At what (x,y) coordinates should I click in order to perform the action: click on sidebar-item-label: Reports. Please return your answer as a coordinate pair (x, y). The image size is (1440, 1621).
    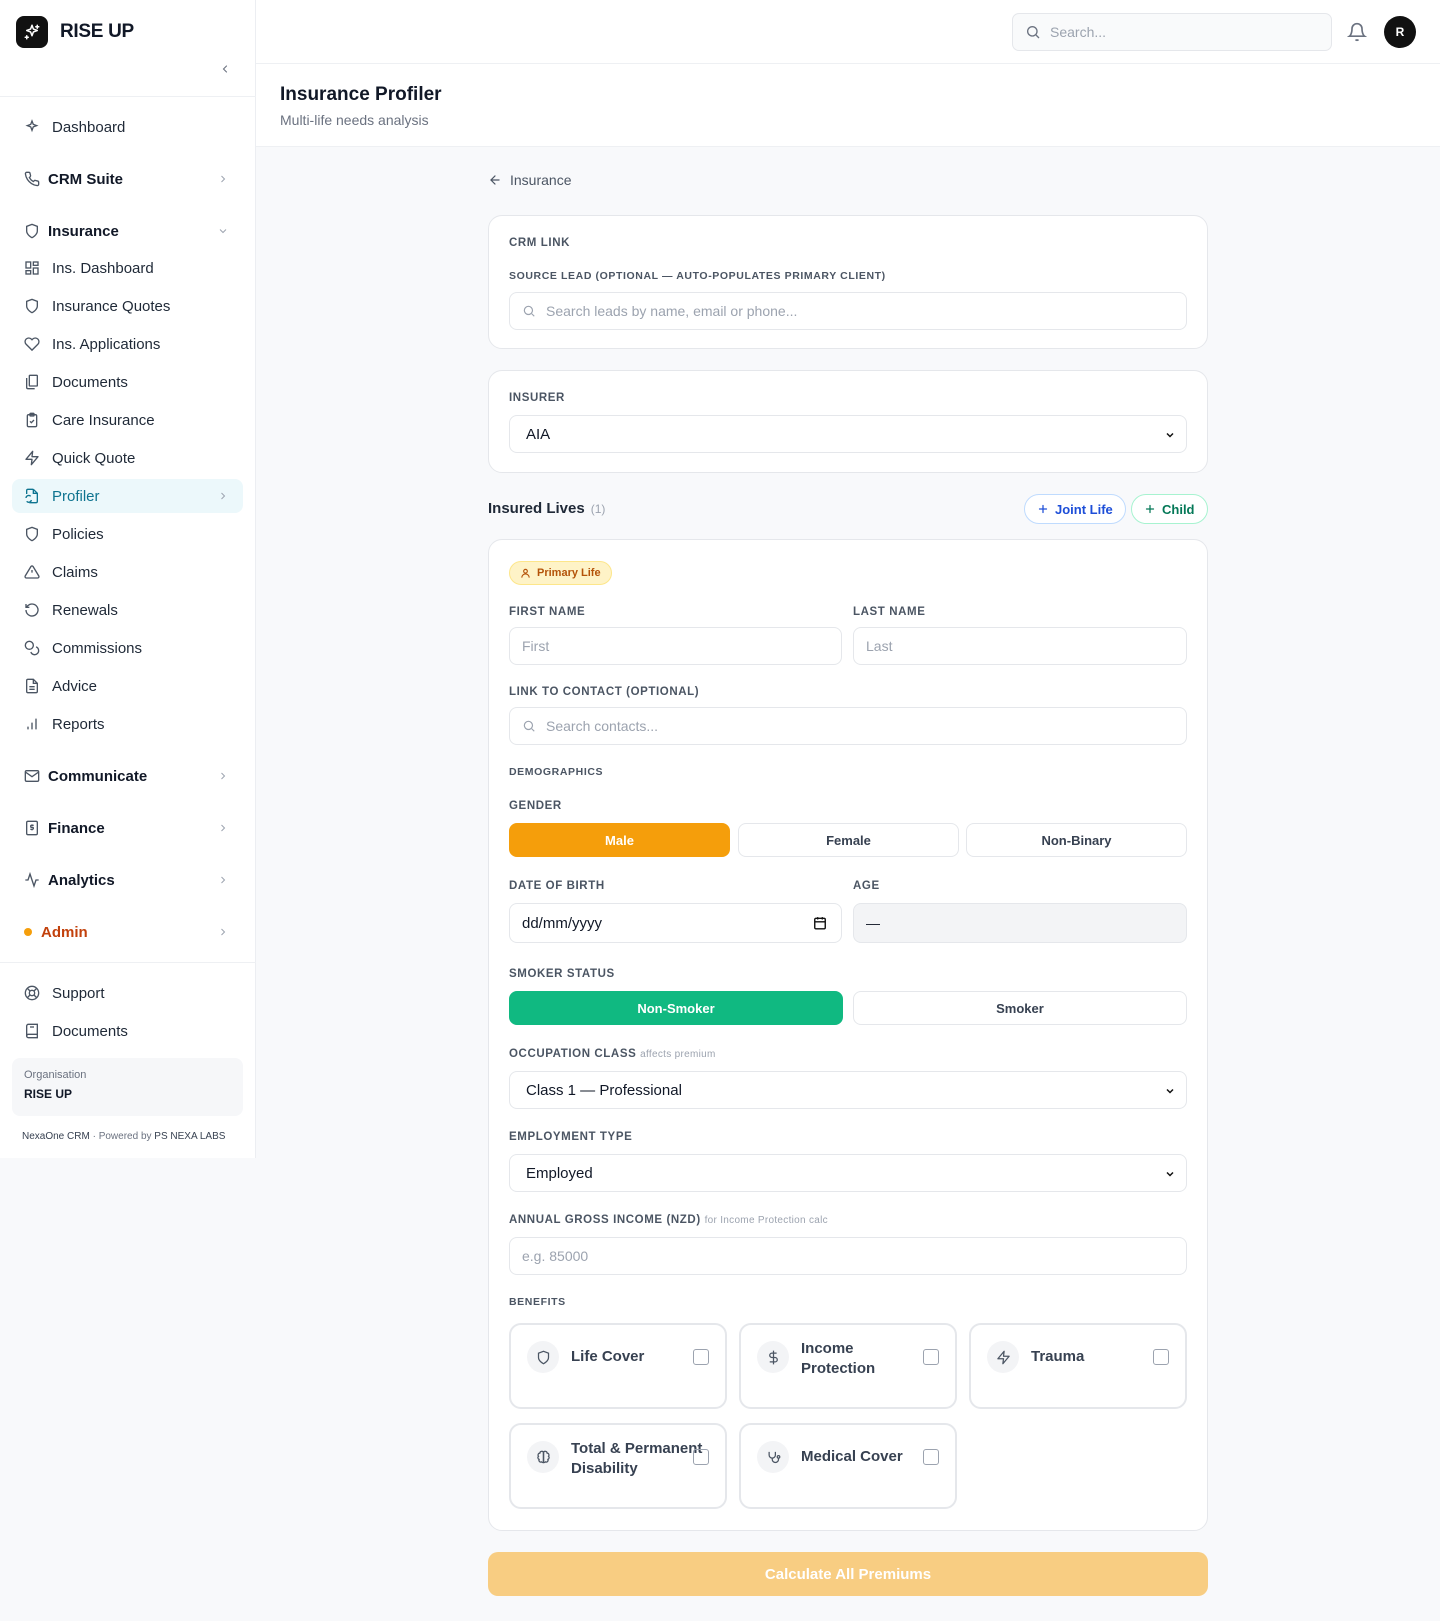
    Looking at the image, I should click on (78, 724).